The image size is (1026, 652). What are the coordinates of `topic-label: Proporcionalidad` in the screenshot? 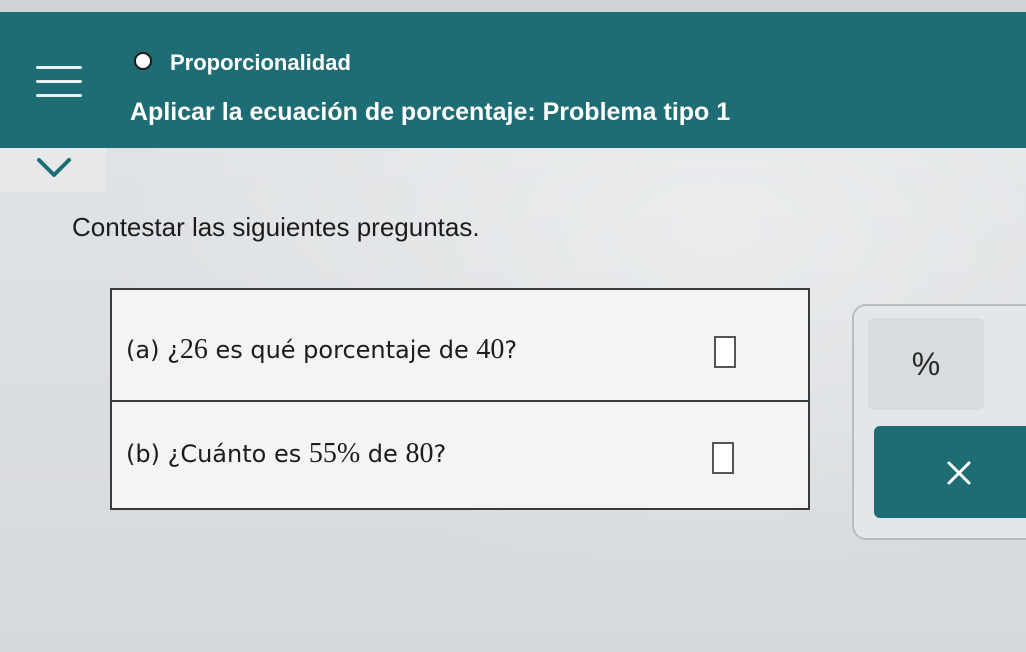 It's located at (260, 62).